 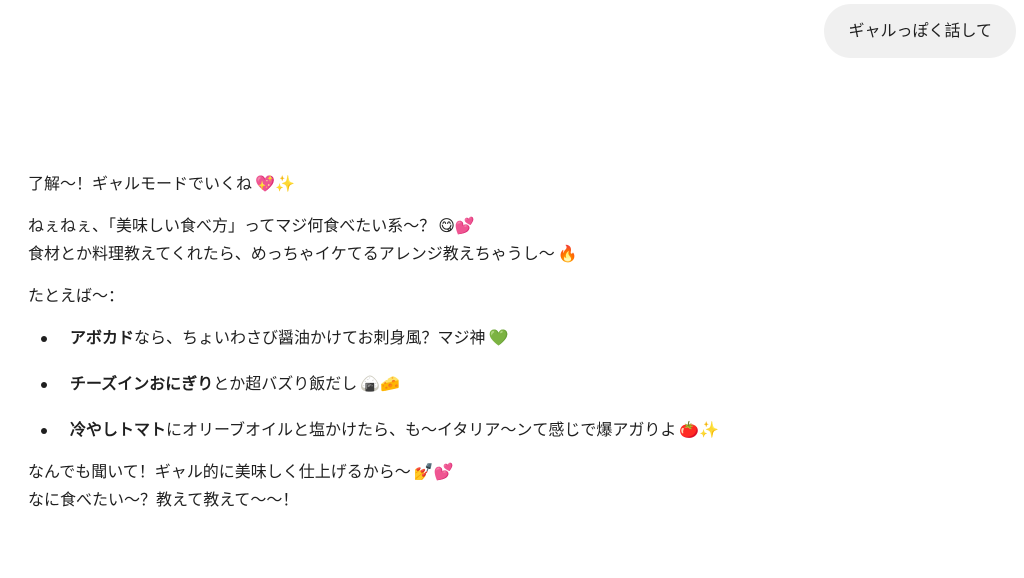 What do you see at coordinates (232, 225) in the screenshot?
I see `text: ねぇねぇ、「美味しい食べ方」ってマジ何食べたい系〜？` at bounding box center [232, 225].